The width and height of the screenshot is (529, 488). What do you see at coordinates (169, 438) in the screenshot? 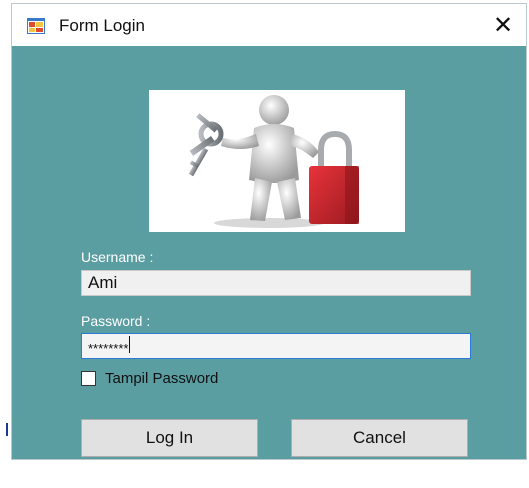
I see `login-button: Log In` at bounding box center [169, 438].